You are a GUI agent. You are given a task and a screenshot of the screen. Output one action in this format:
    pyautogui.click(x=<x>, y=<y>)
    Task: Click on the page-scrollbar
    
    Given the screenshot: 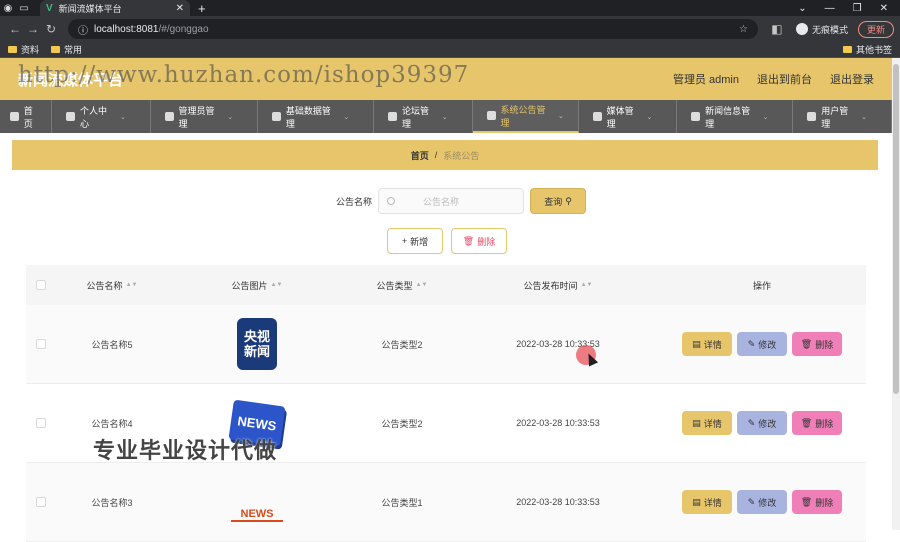 What is the action you would take?
    pyautogui.click(x=896, y=294)
    